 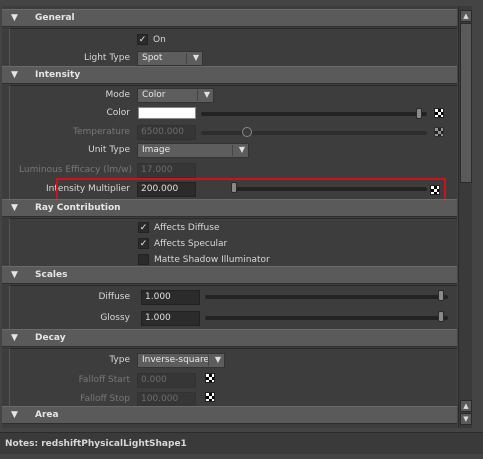 What do you see at coordinates (154, 95) in the screenshot?
I see `mode-value: Color` at bounding box center [154, 95].